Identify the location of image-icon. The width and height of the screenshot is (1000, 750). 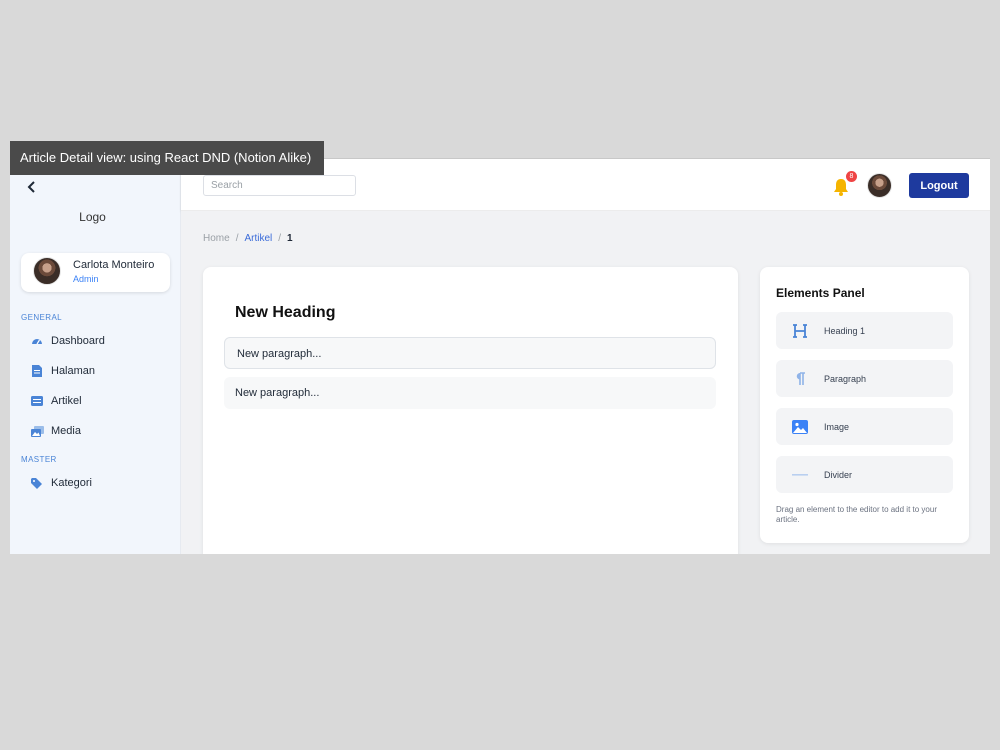
(800, 426).